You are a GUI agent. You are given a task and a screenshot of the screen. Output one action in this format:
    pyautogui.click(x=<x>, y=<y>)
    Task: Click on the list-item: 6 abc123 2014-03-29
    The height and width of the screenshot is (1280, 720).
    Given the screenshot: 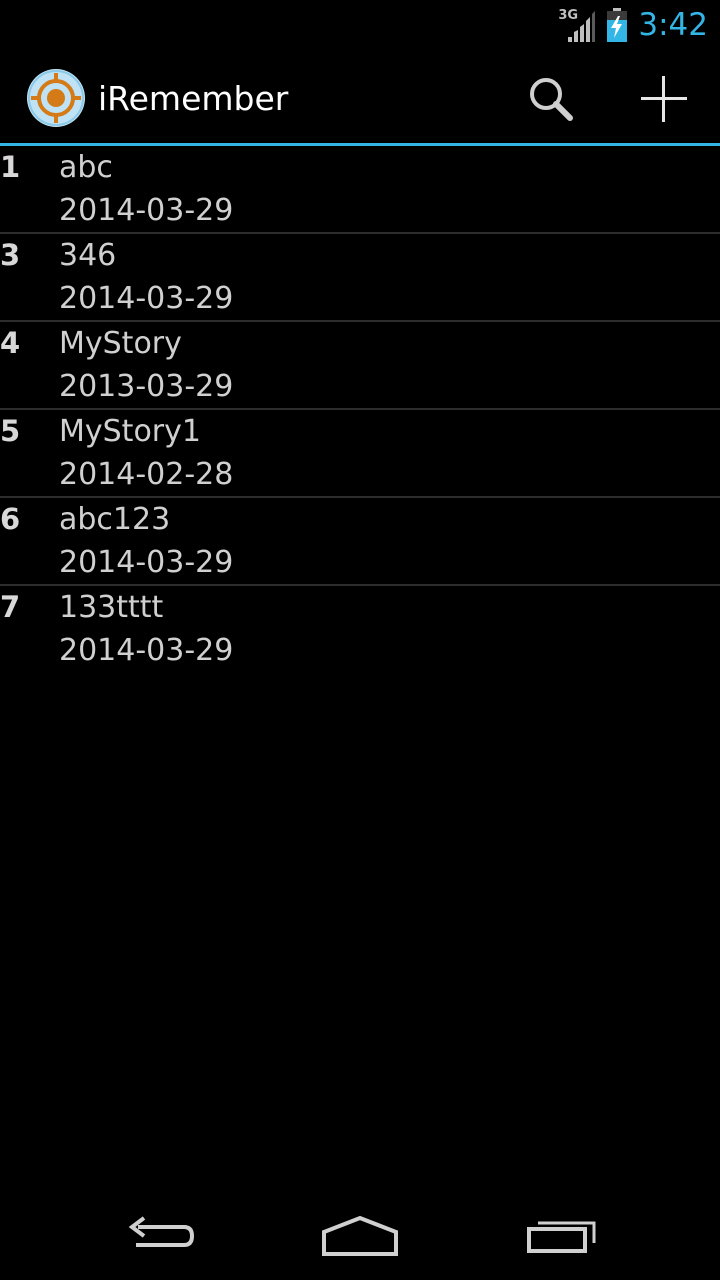 What is the action you would take?
    pyautogui.click(x=360, y=542)
    